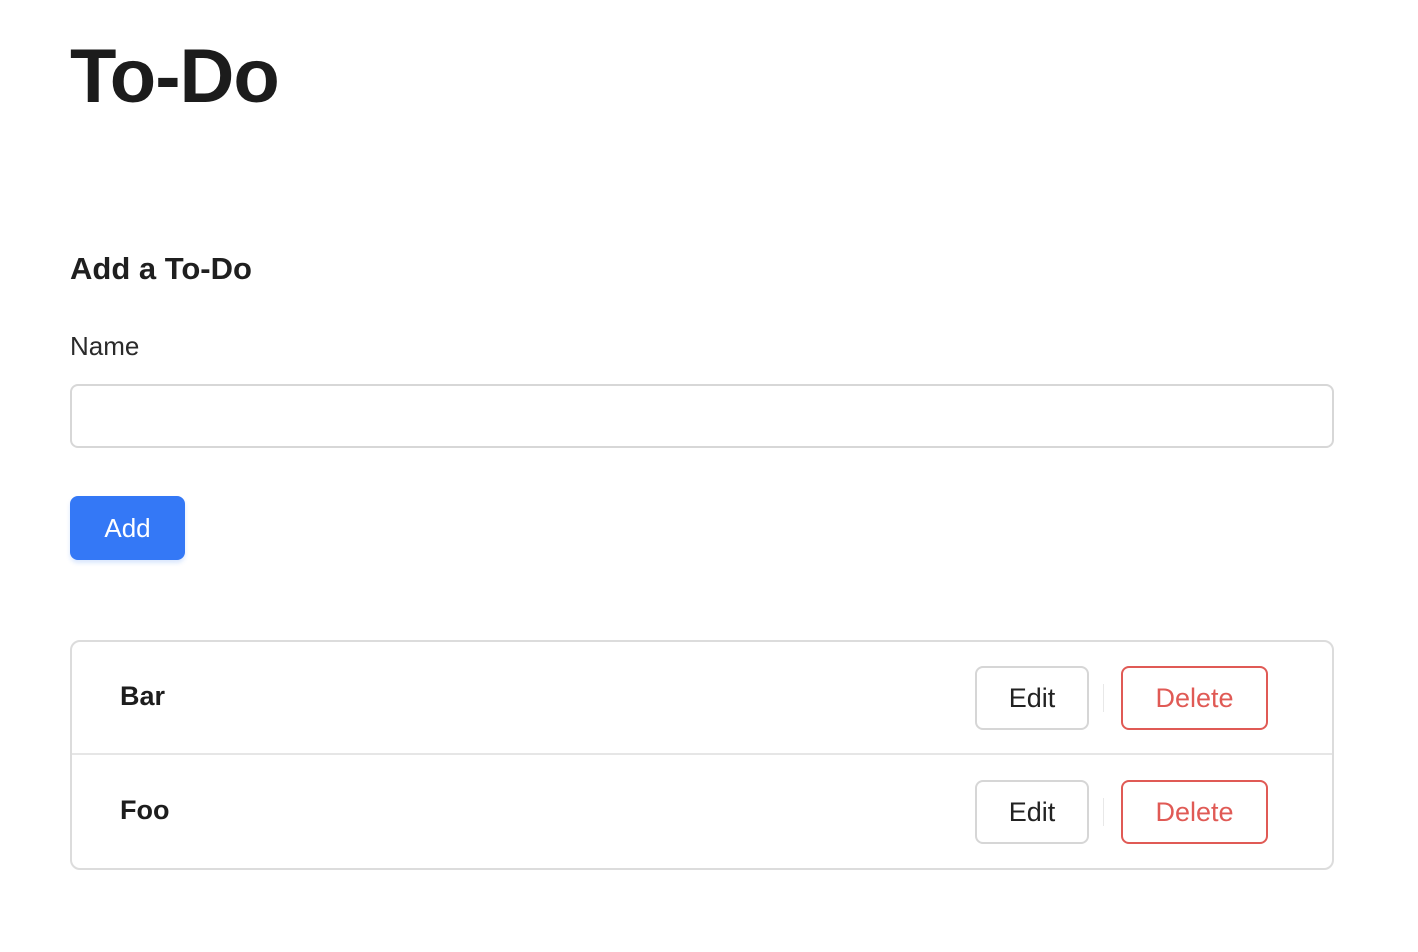 The height and width of the screenshot is (952, 1418). Describe the element at coordinates (175, 76) in the screenshot. I see `page-title: To-Do` at that location.